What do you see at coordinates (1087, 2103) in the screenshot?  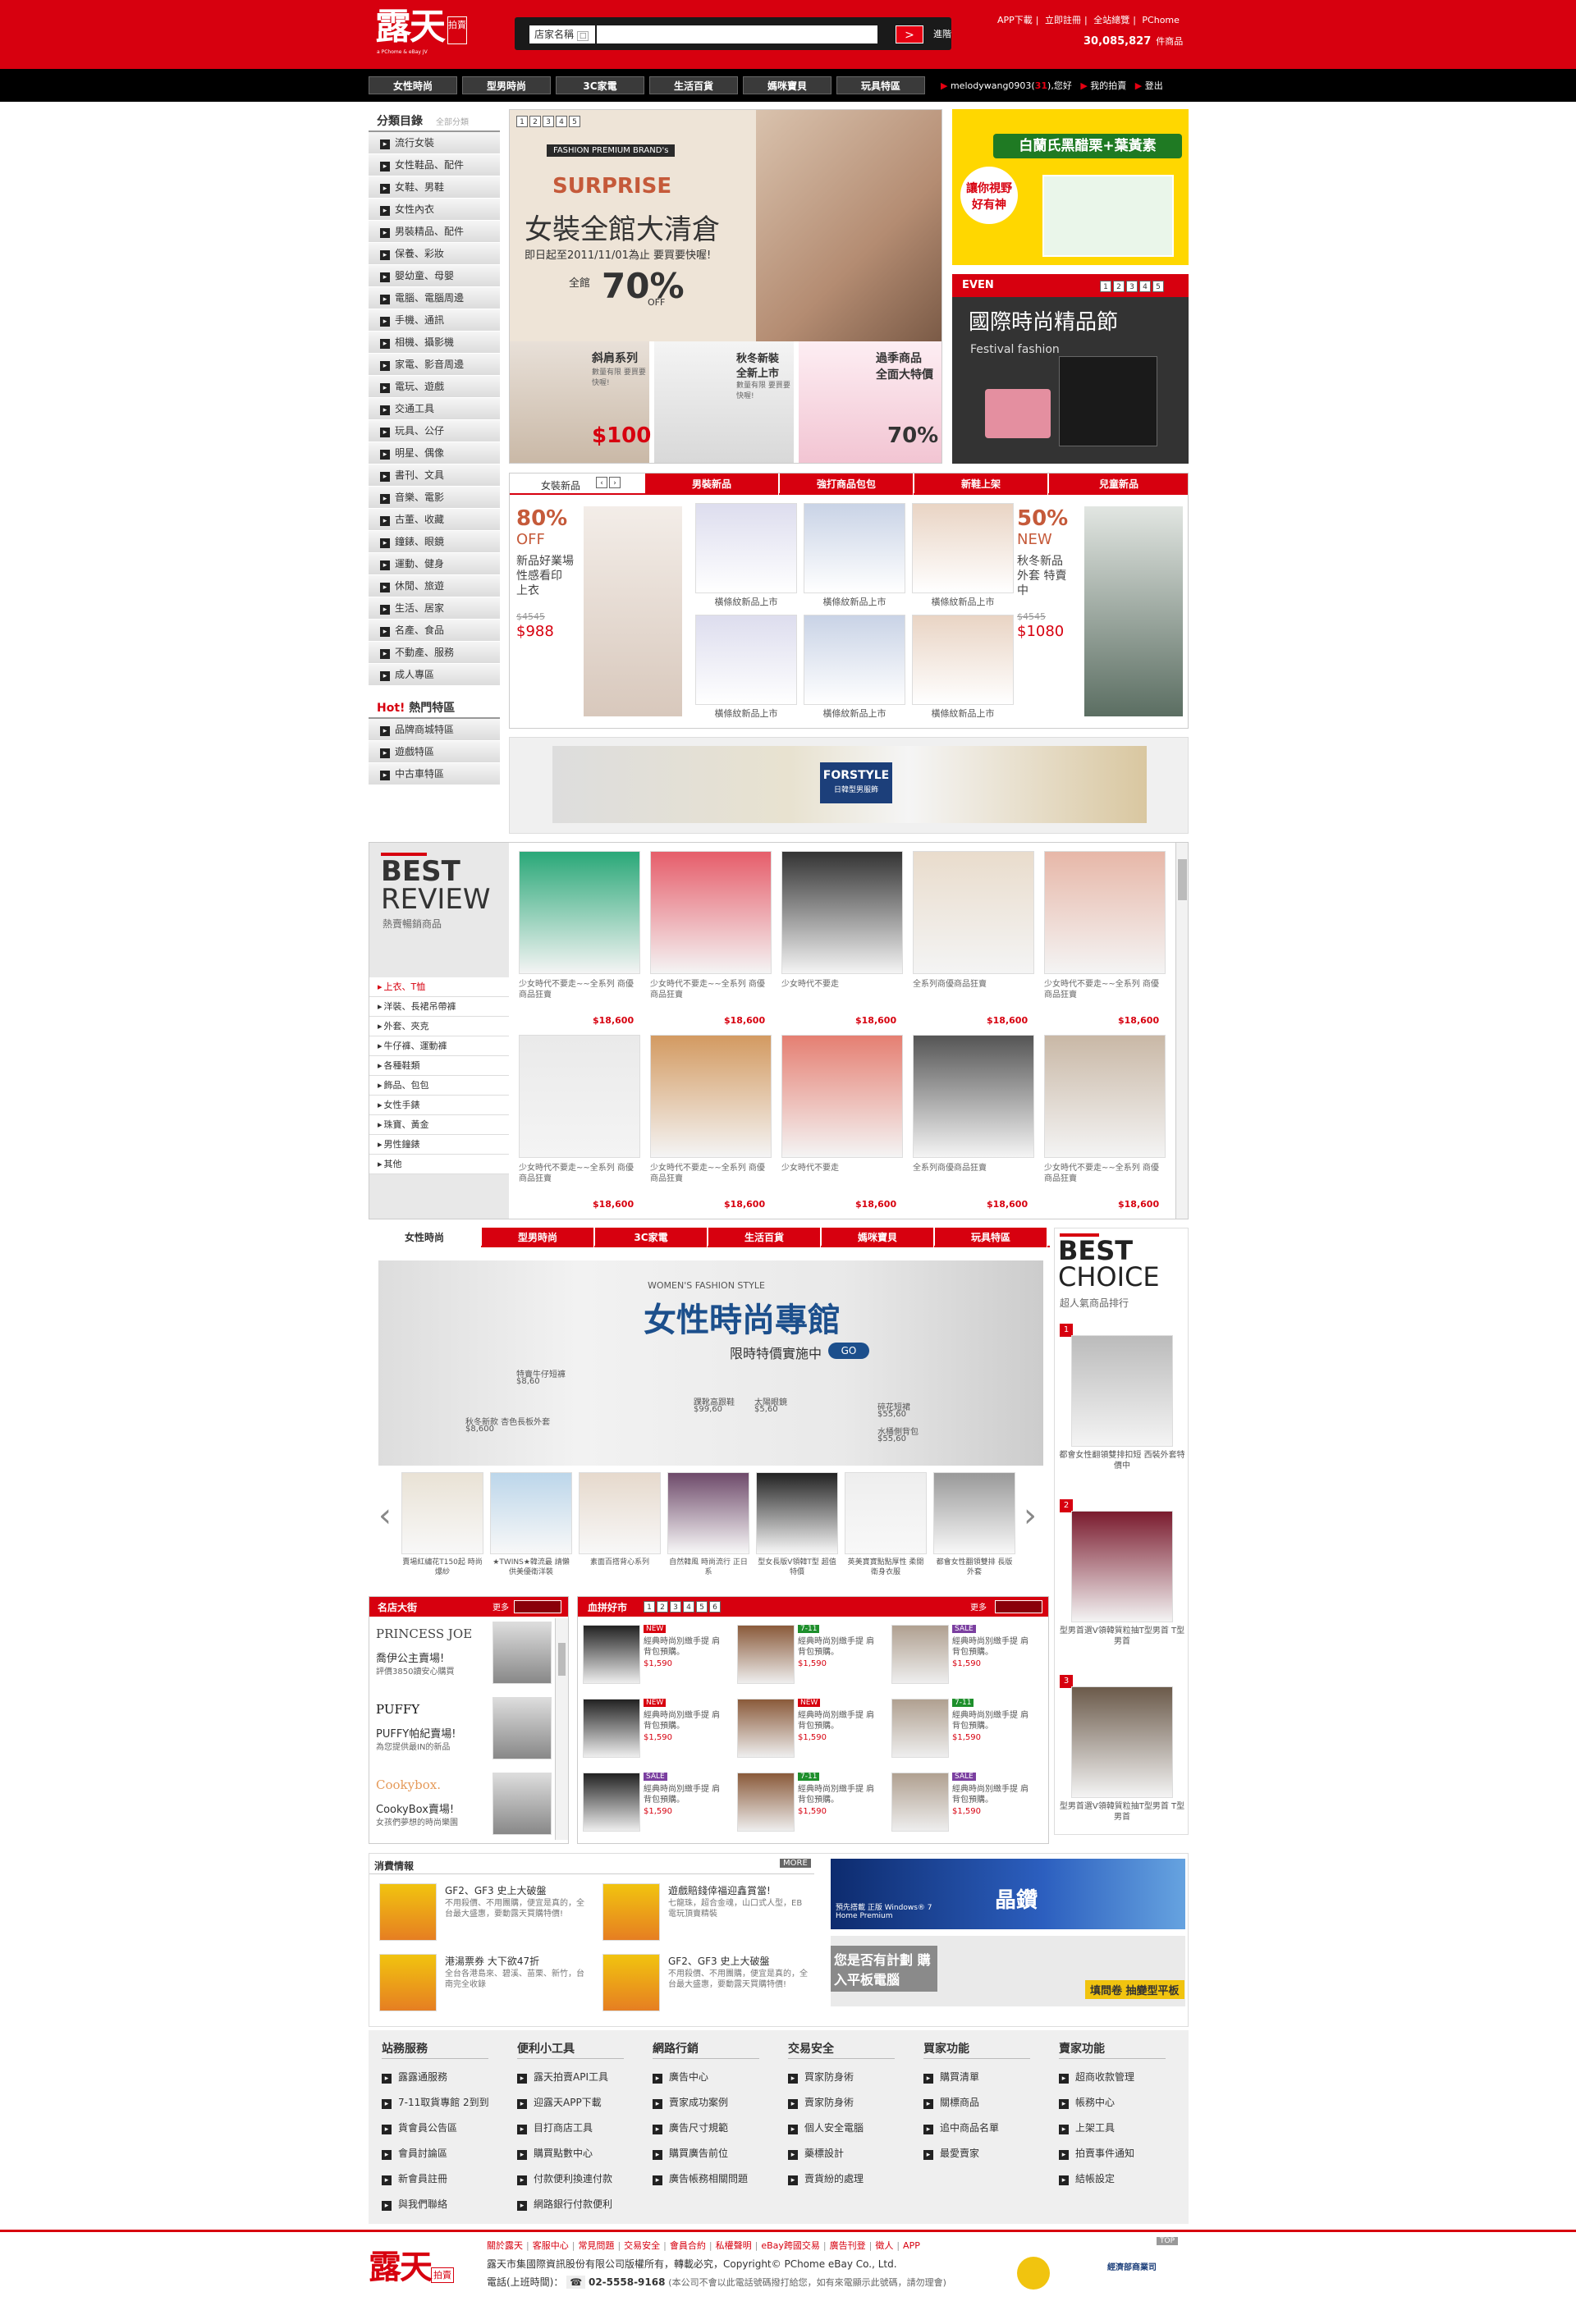 I see `footer-link: 帳務中心` at bounding box center [1087, 2103].